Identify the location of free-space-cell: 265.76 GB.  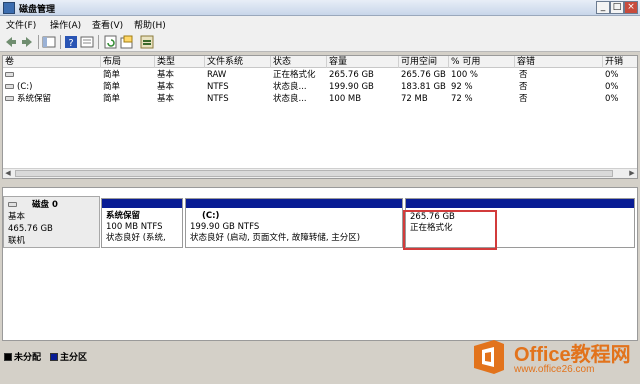
(423, 75).